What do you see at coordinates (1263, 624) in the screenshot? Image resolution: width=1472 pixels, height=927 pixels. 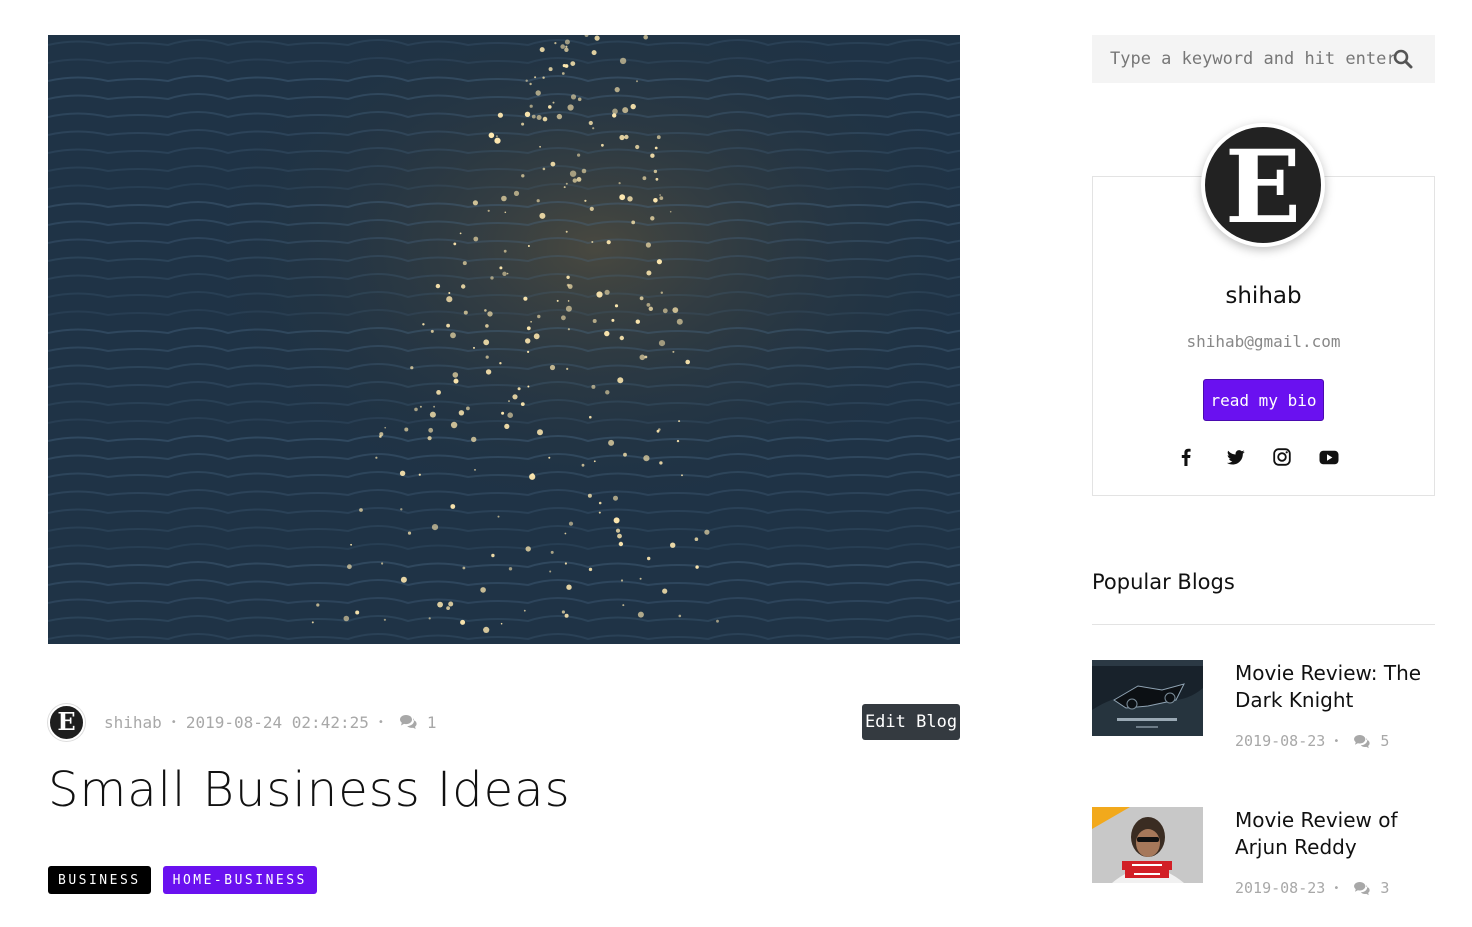 I see `divider` at bounding box center [1263, 624].